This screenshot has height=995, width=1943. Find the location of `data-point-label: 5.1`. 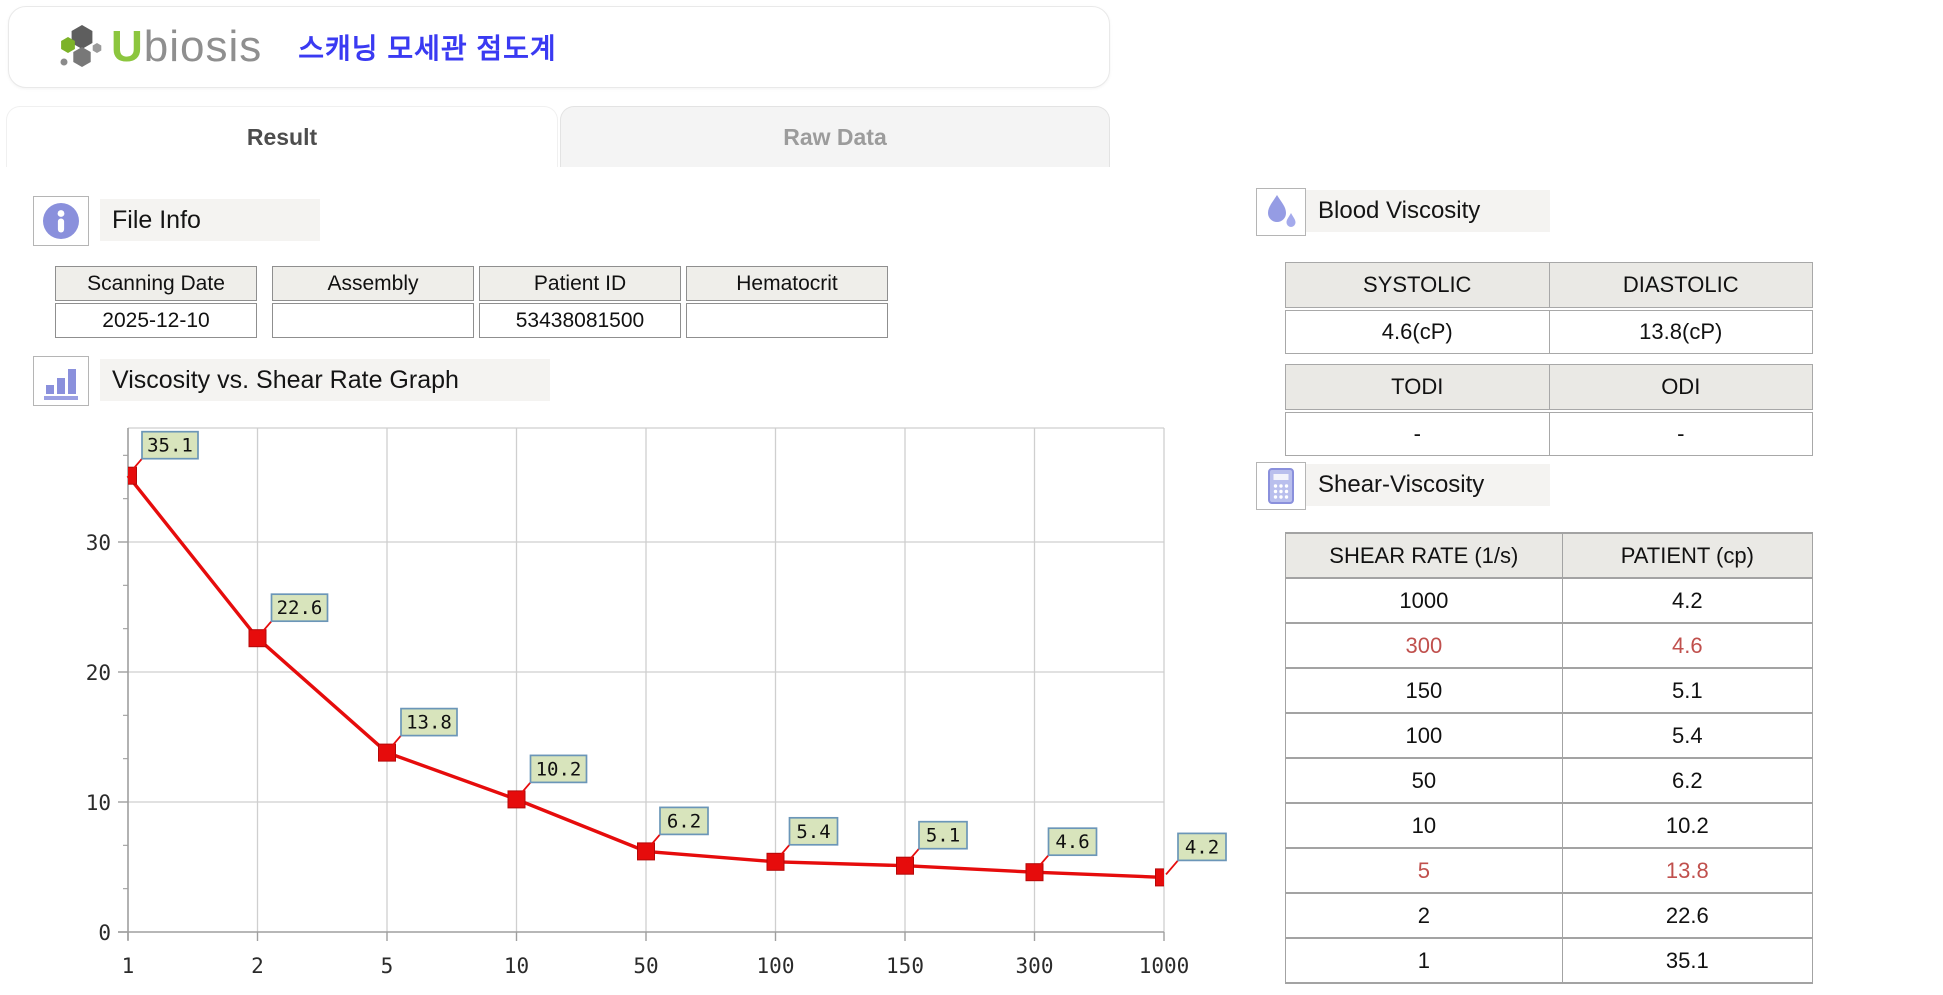

data-point-label: 5.1 is located at coordinates (943, 836).